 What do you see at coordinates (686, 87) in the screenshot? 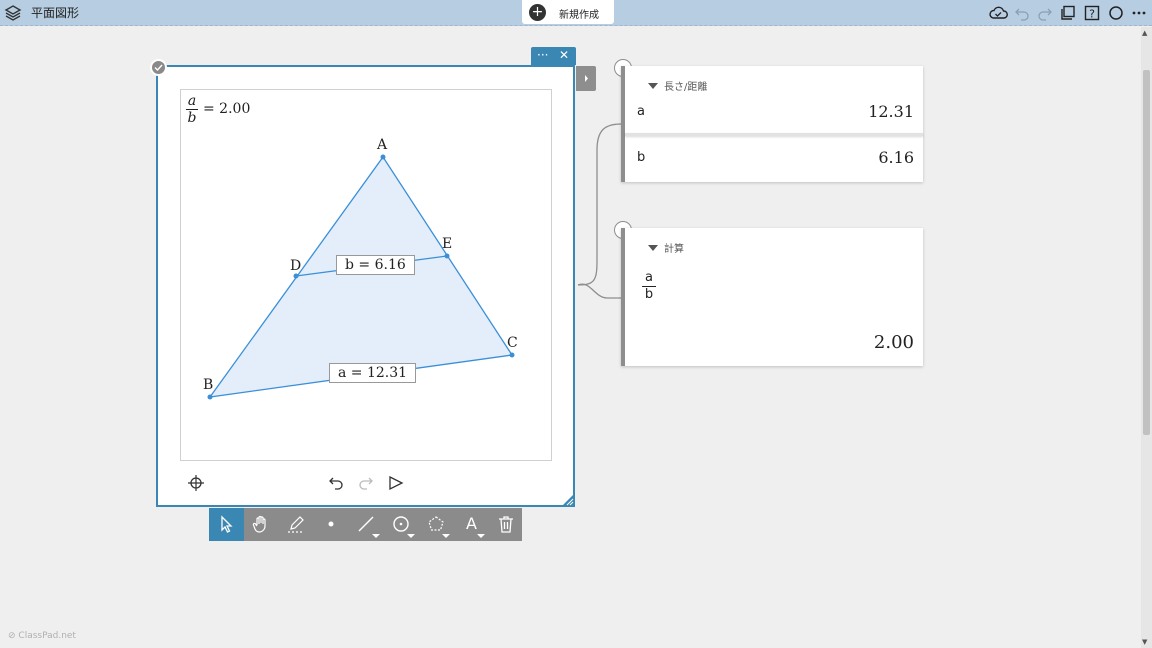
I see `length-card-title: 長さ/距離` at bounding box center [686, 87].